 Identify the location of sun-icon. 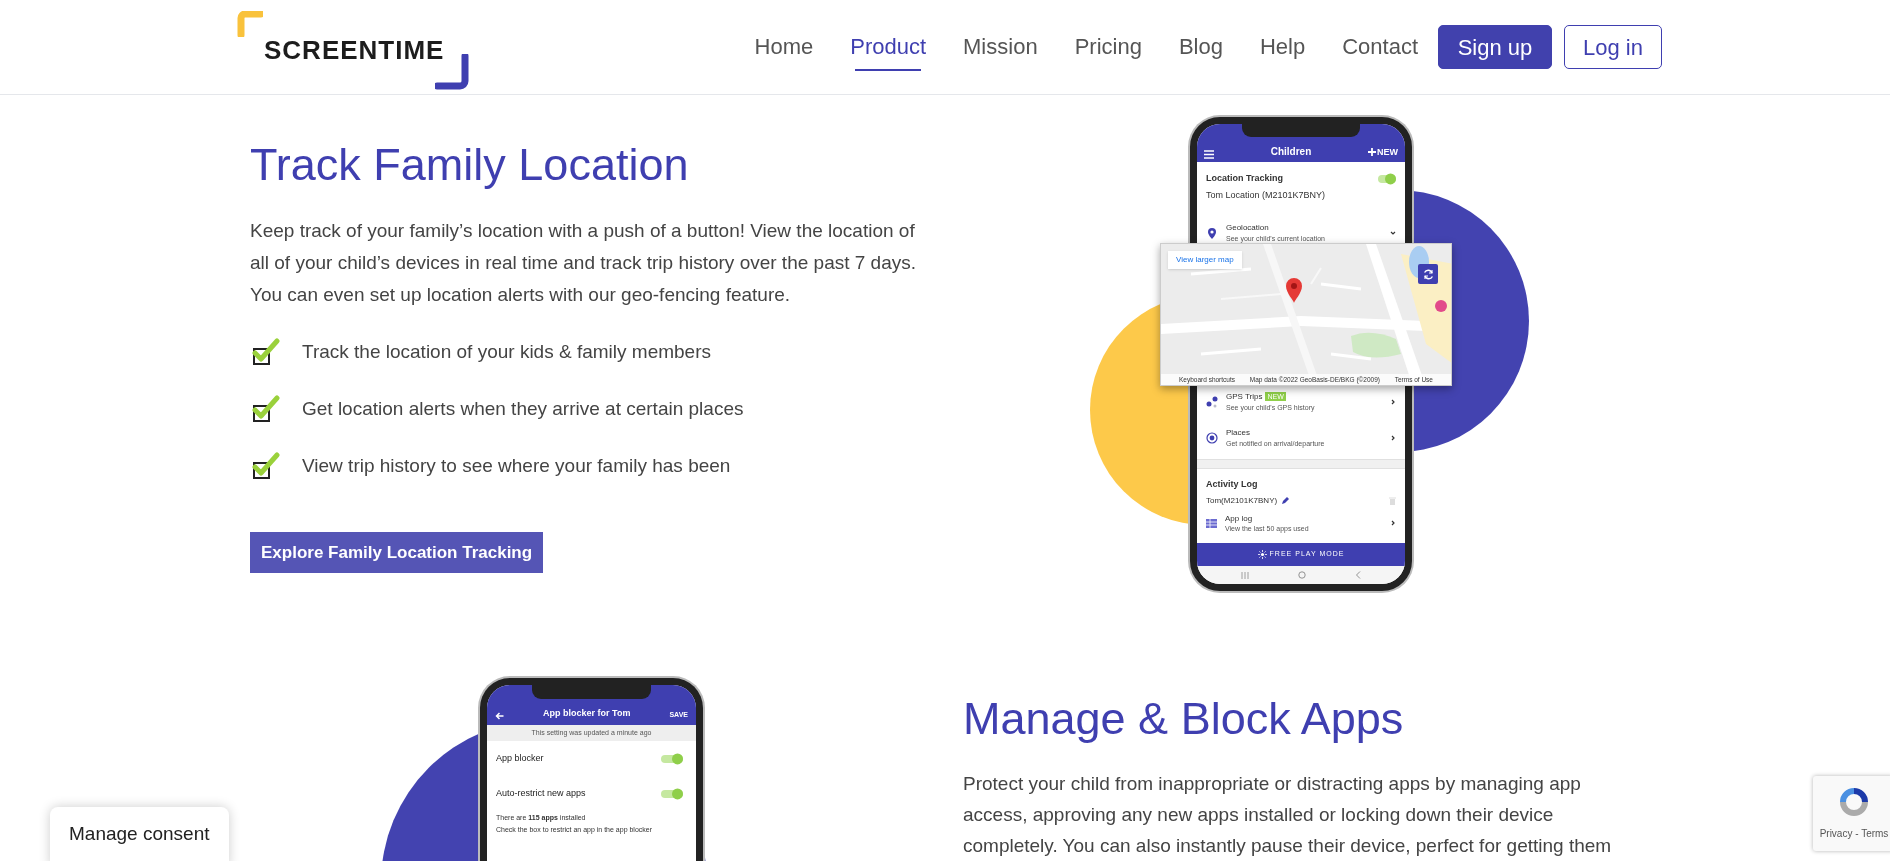
(1262, 554).